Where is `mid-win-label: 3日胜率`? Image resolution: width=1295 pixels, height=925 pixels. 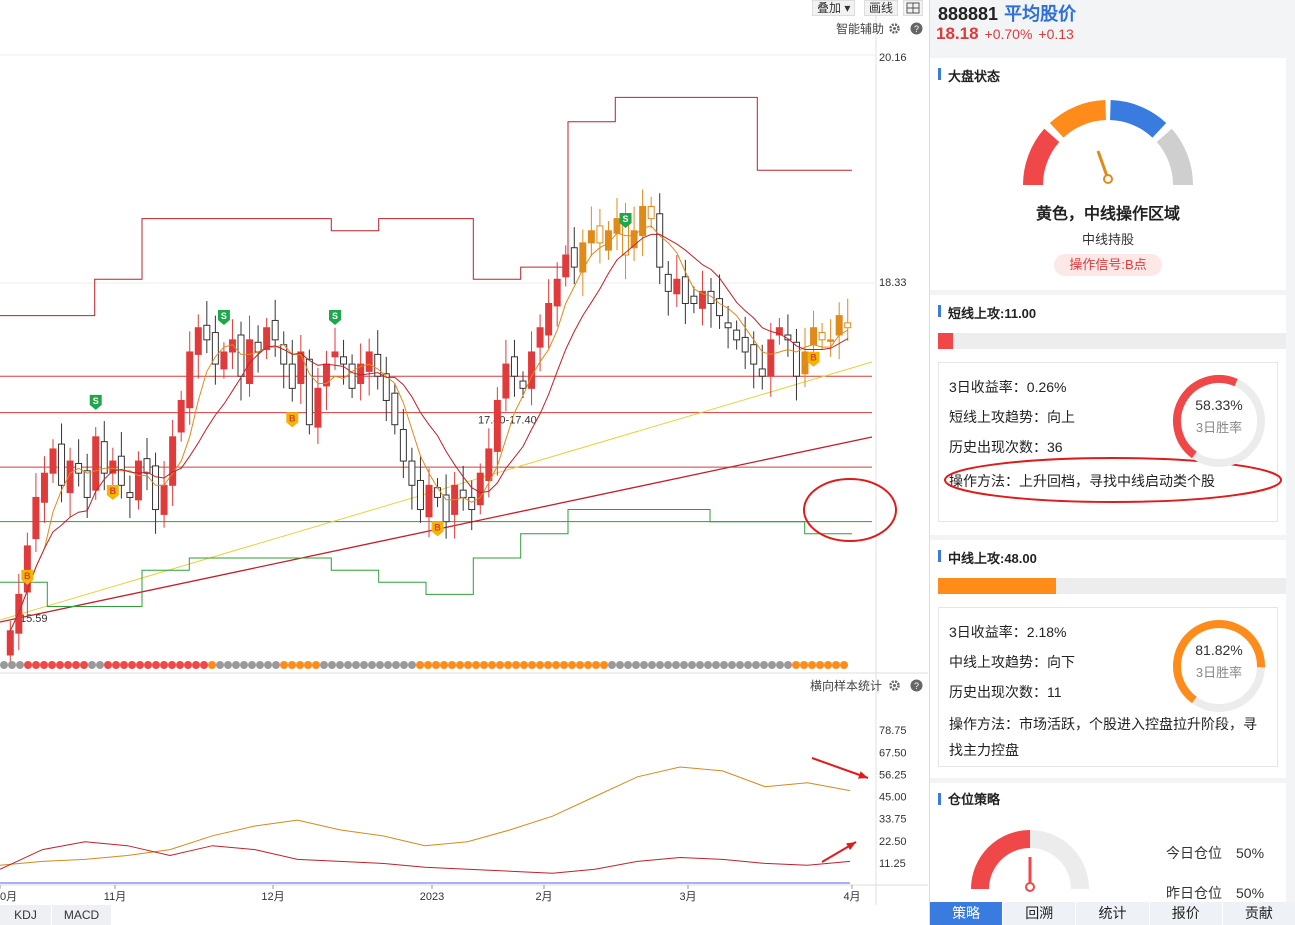 mid-win-label: 3日胜率 is located at coordinates (1219, 672).